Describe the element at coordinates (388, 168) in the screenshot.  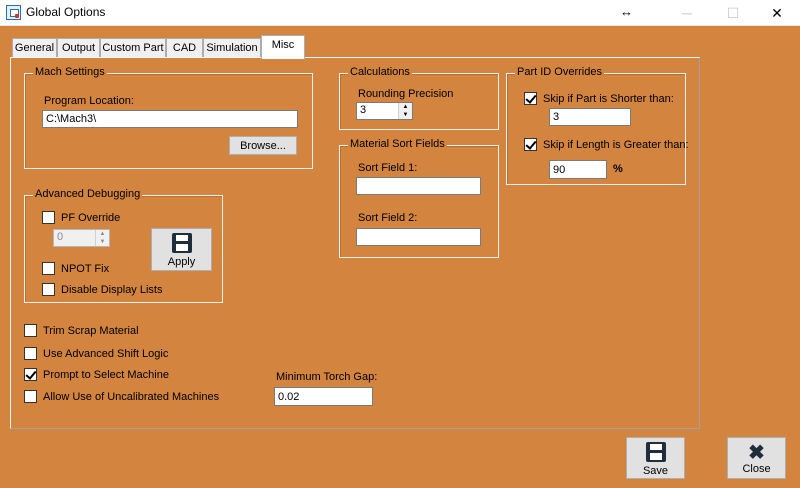
I see `sort-field-1-label: Sort Field 1:` at that location.